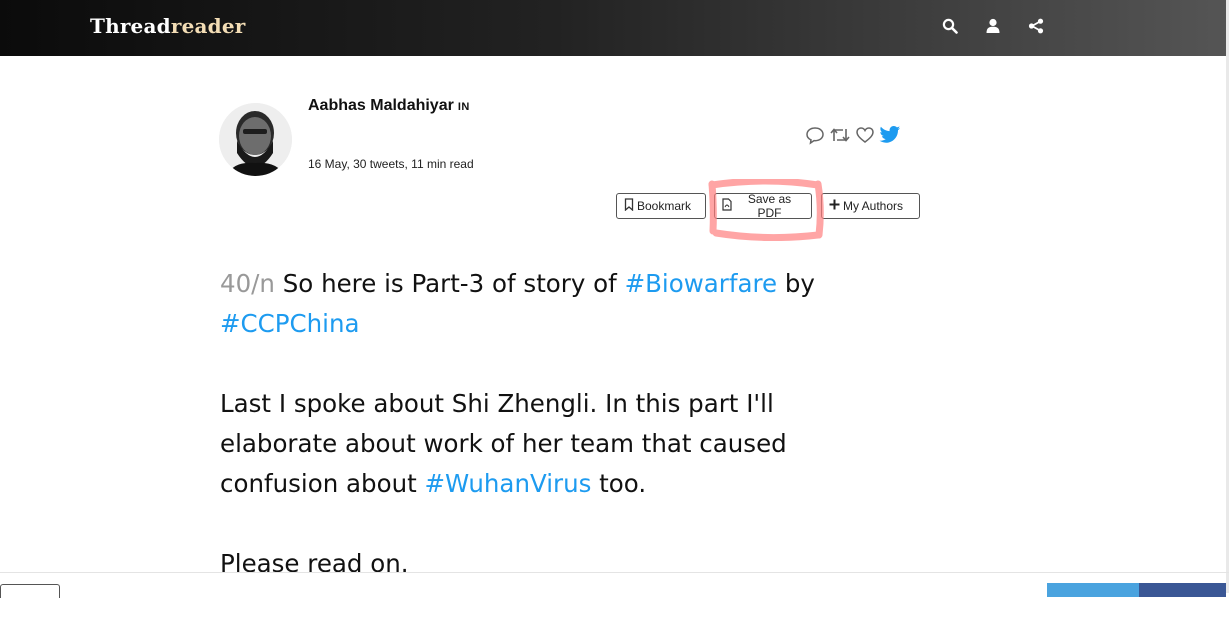 This screenshot has width=1229, height=624. What do you see at coordinates (853, 135) in the screenshot?
I see `tweet-actions` at bounding box center [853, 135].